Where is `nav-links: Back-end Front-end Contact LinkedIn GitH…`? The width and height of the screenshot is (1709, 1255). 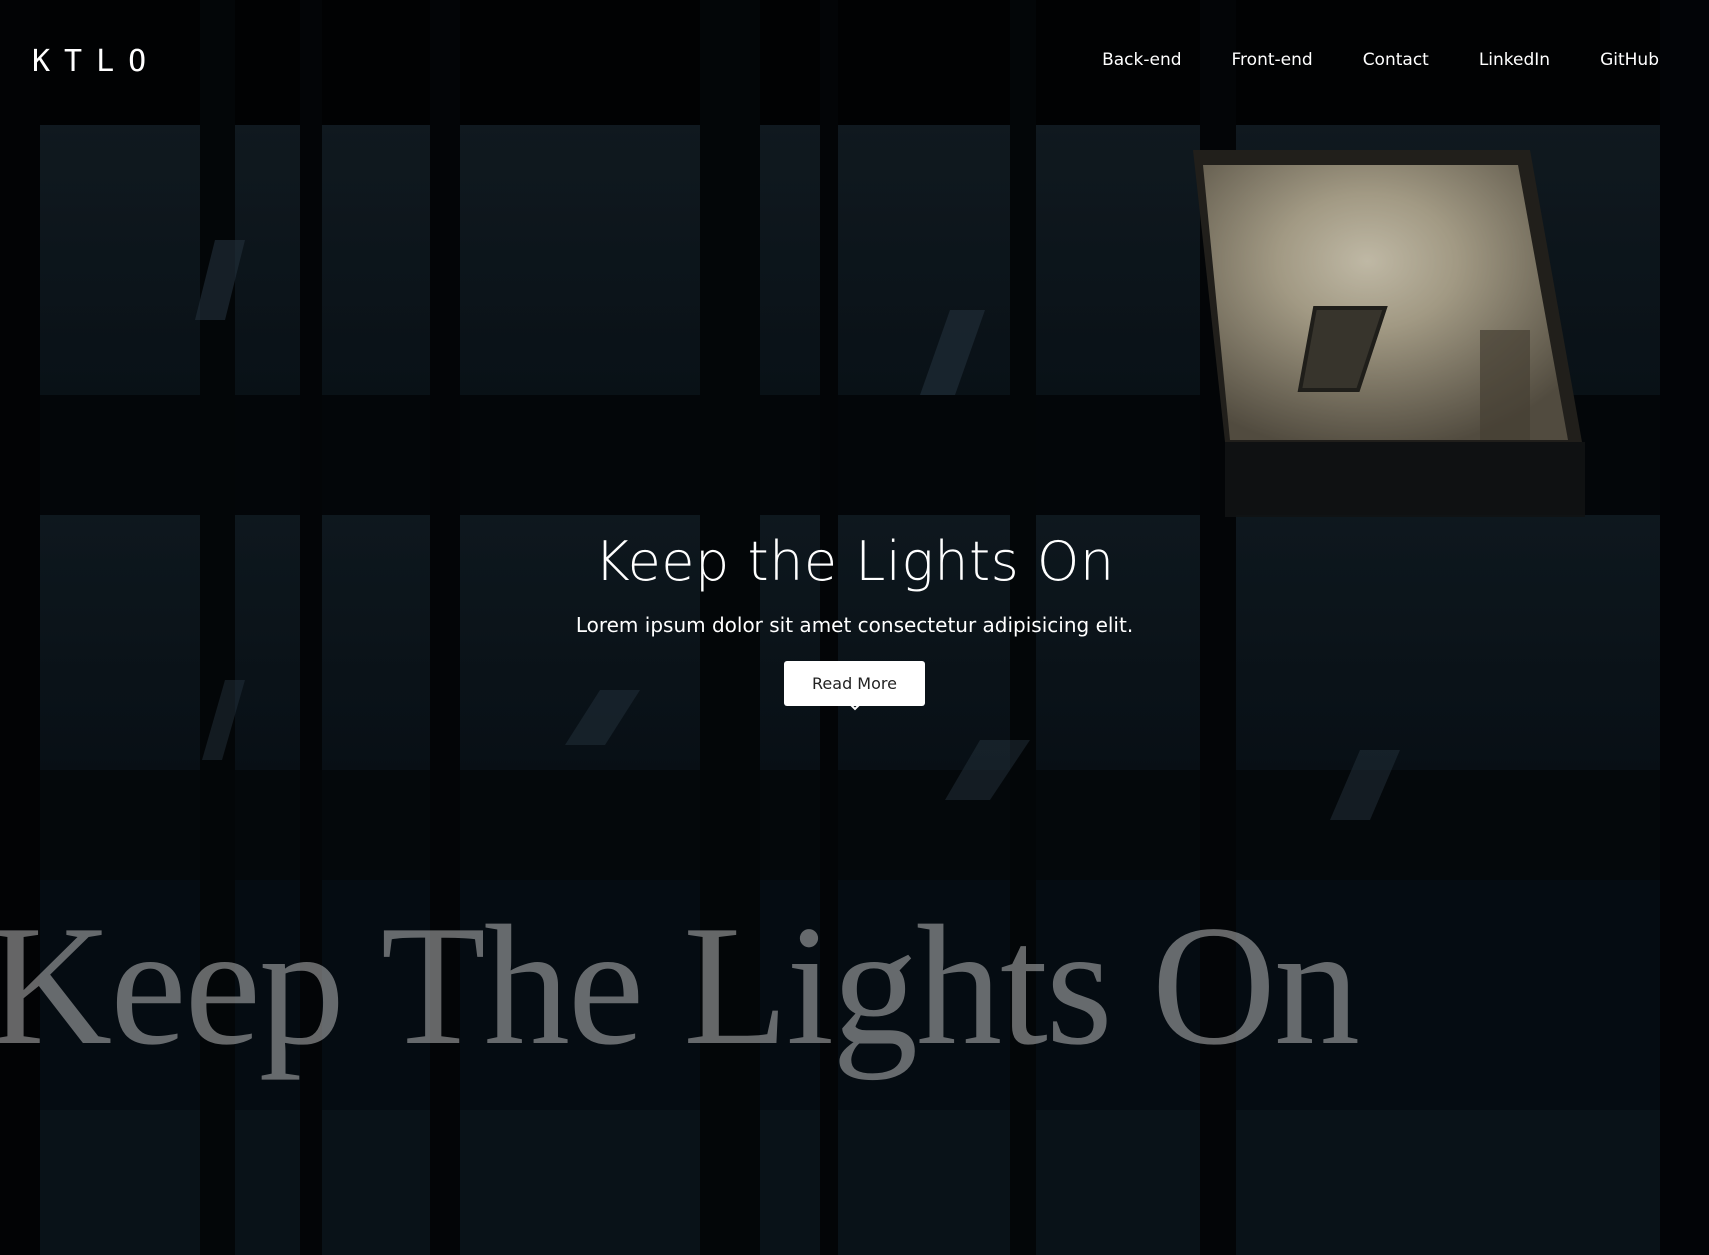 nav-links: Back-end Front-end Contact LinkedIn GitH… is located at coordinates (1380, 60).